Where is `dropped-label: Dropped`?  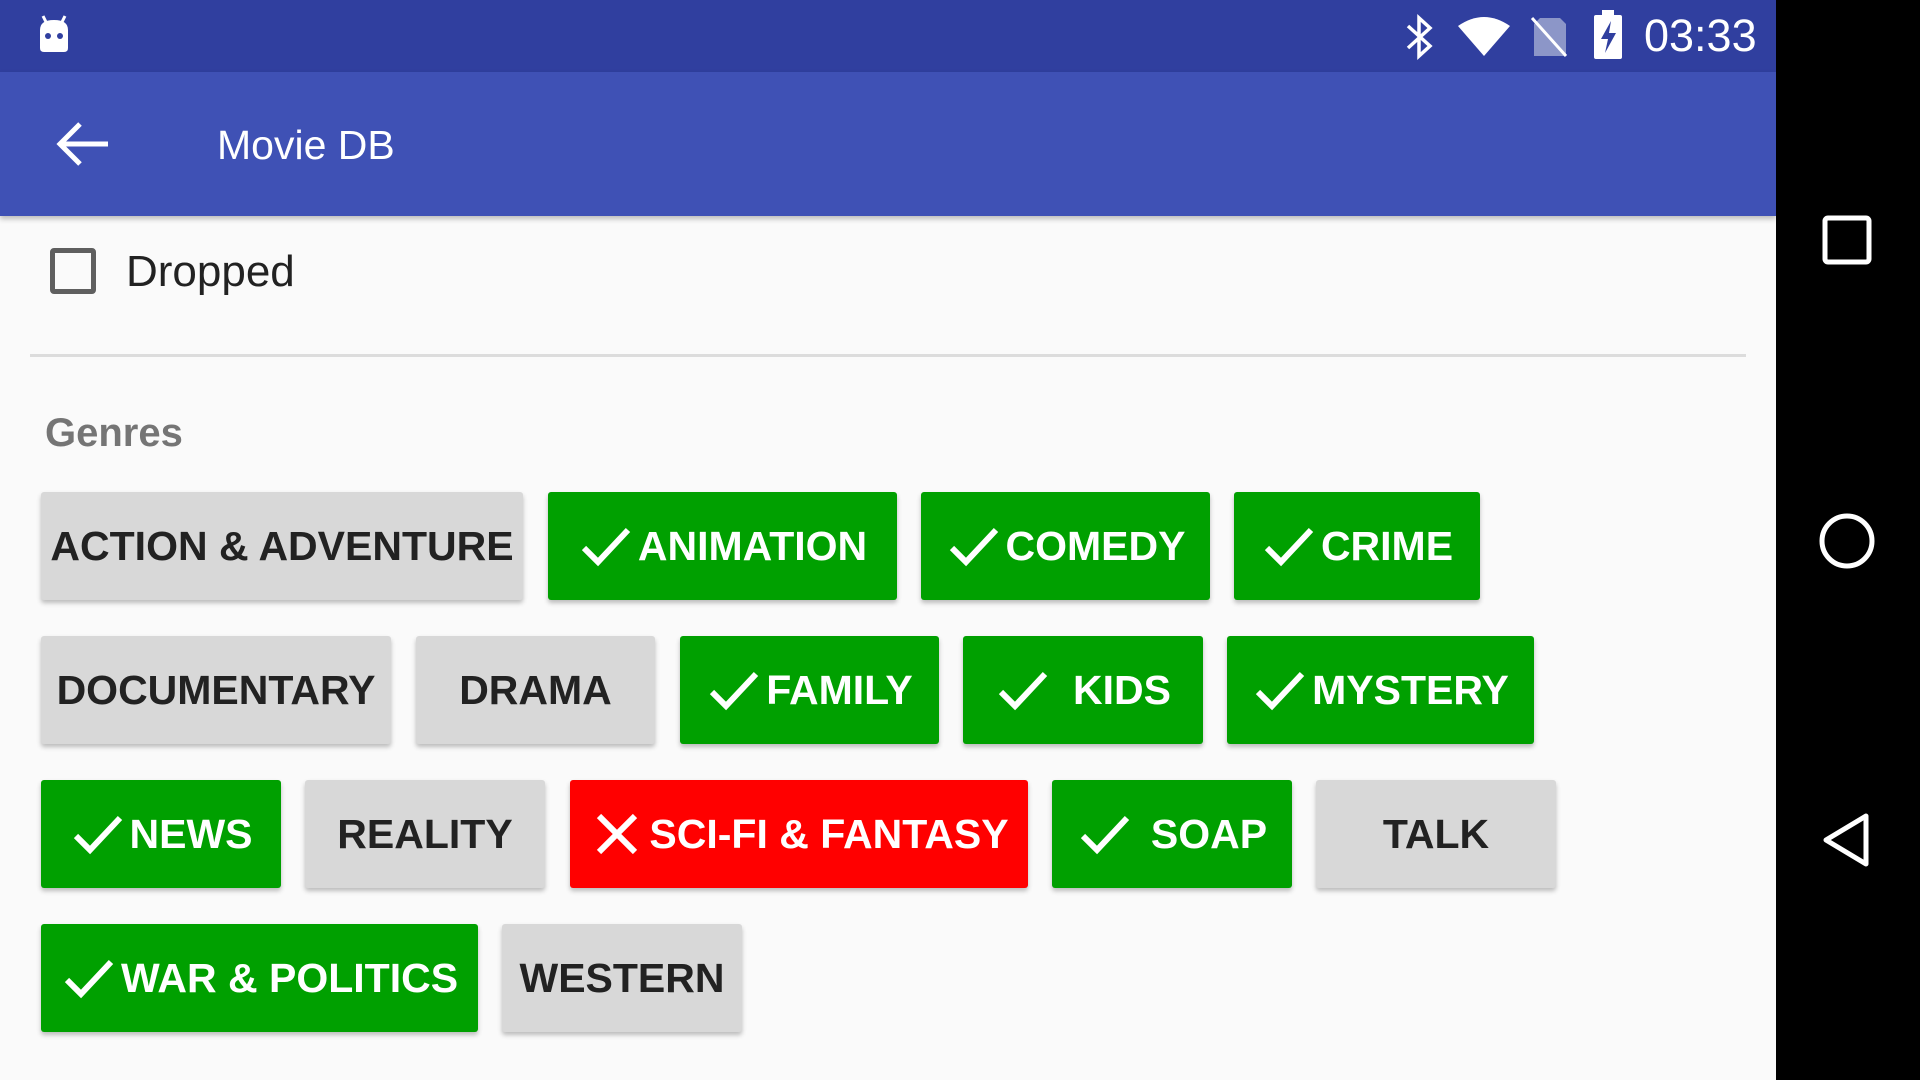 dropped-label: Dropped is located at coordinates (210, 271).